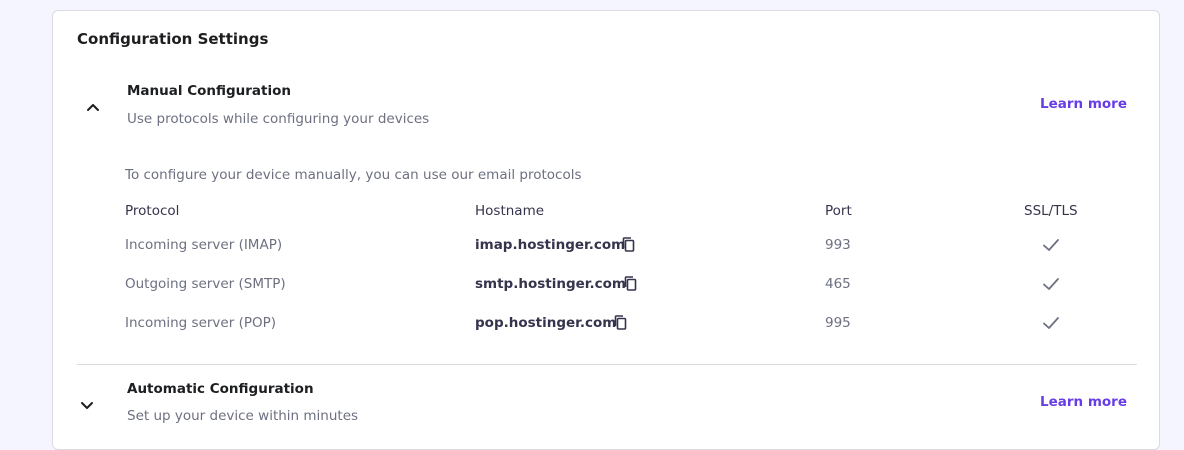  What do you see at coordinates (243, 416) in the screenshot?
I see `automatic-config-subtitle: Set up your device within minutes` at bounding box center [243, 416].